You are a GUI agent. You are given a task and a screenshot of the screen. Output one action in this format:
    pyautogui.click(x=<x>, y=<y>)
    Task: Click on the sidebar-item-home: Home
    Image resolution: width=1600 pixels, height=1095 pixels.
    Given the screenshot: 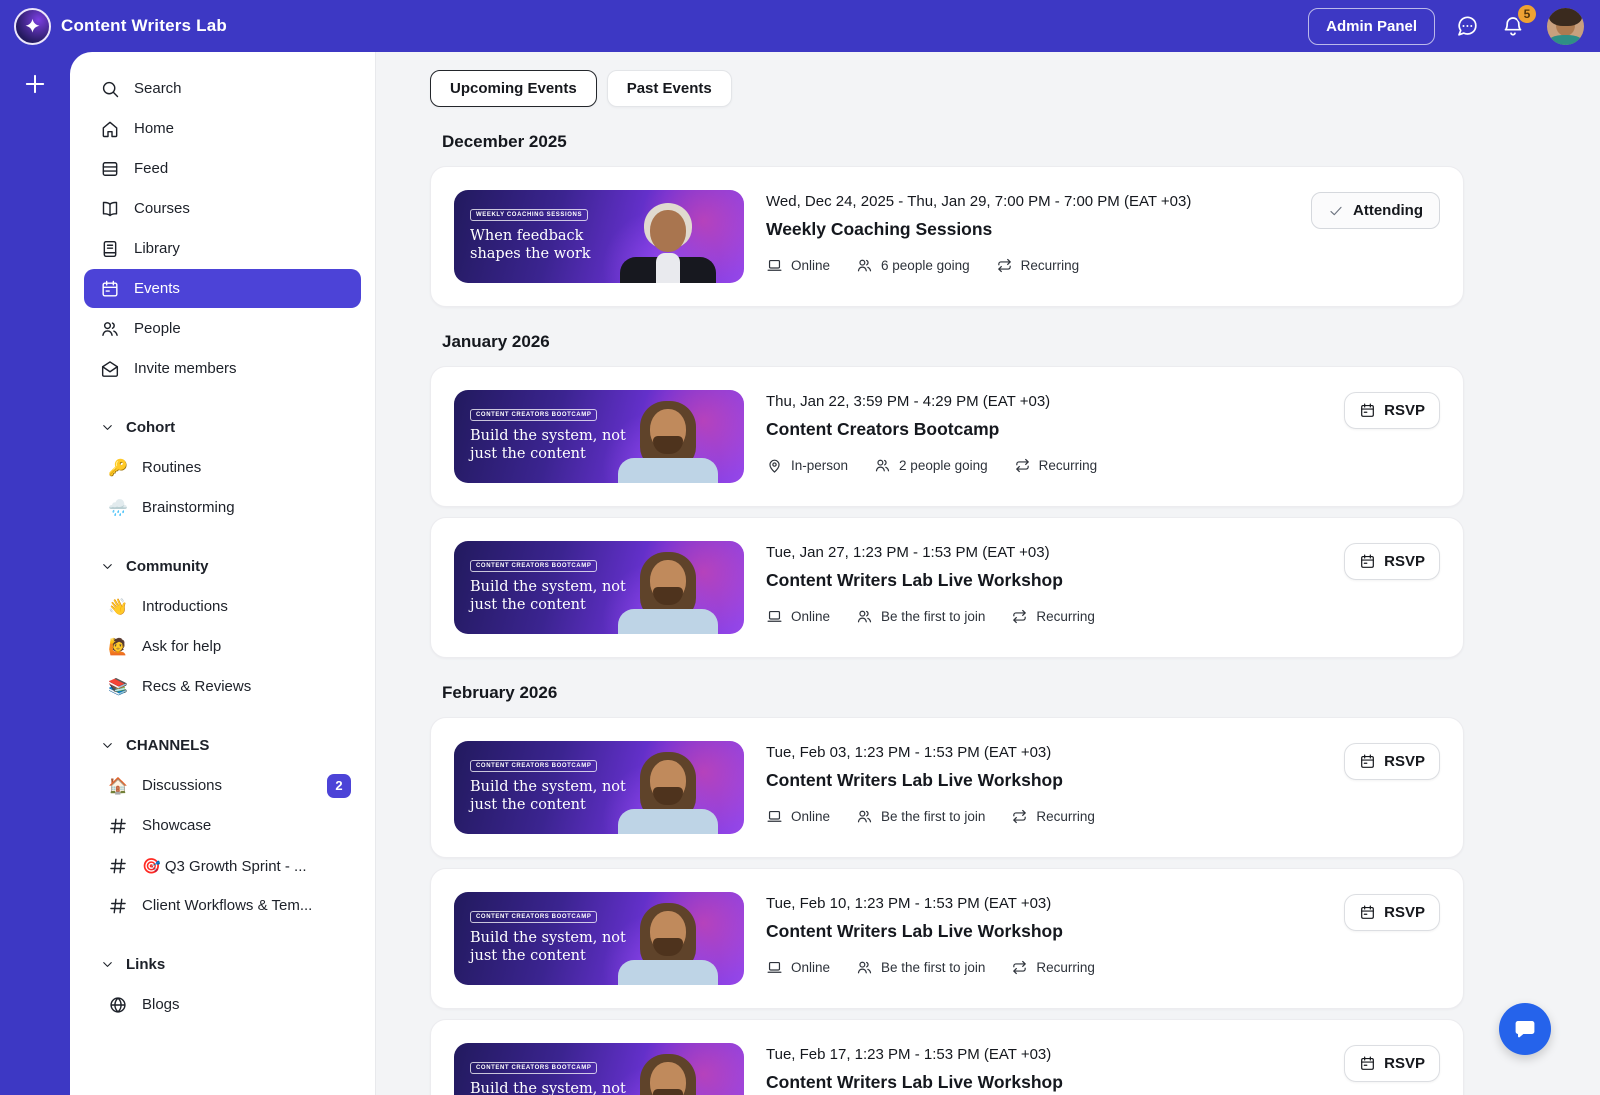 What is the action you would take?
    pyautogui.click(x=222, y=128)
    